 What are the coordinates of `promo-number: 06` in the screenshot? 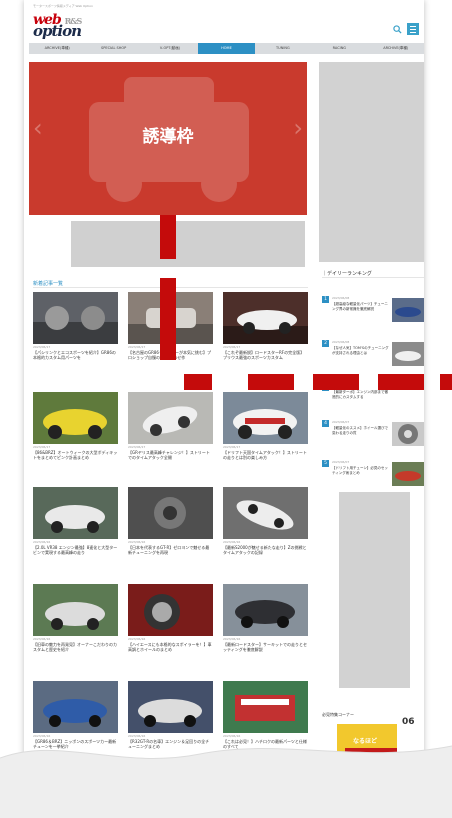 It's located at (408, 722).